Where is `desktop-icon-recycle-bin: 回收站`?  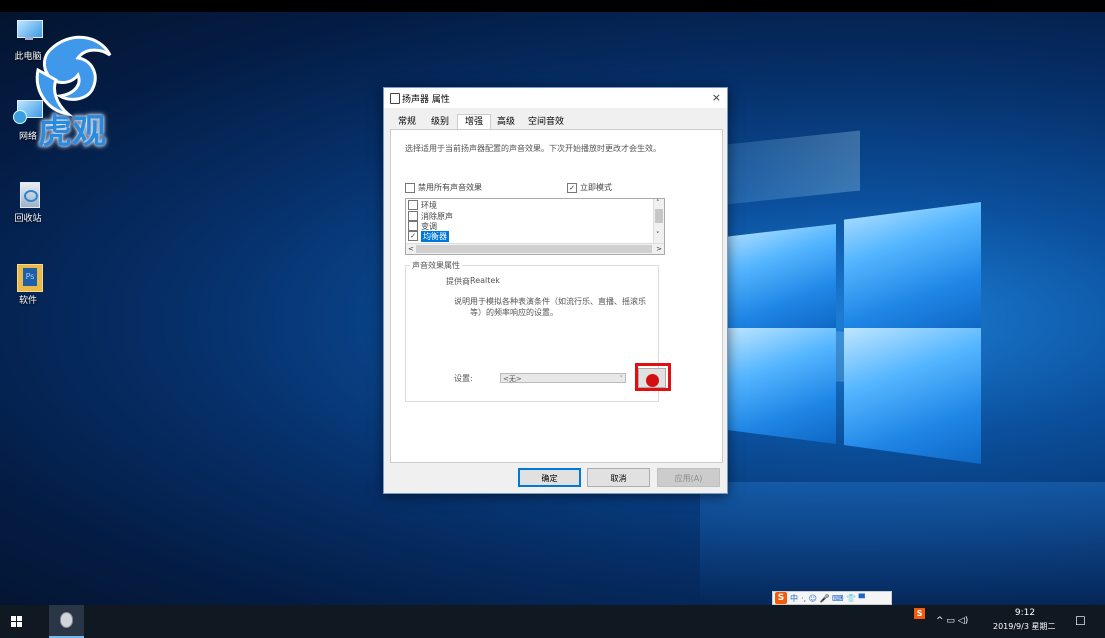
desktop-icon-recycle-bin: 回收站 is located at coordinates (28, 202).